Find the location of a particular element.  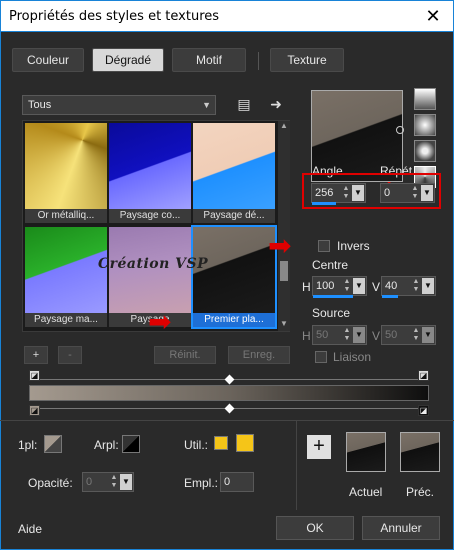

section-divider is located at coordinates (227, 420).